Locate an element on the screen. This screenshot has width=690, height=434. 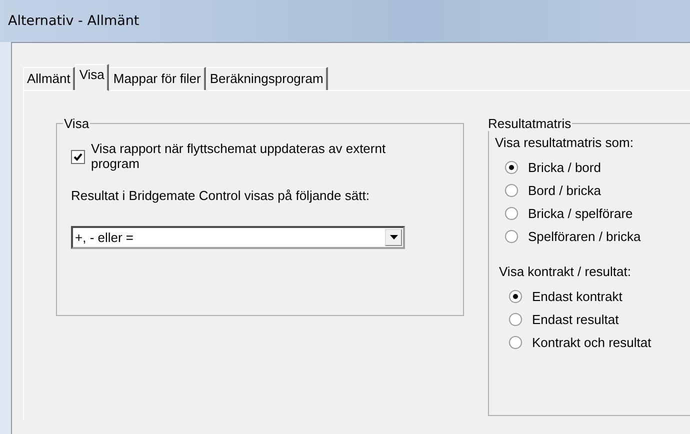
radio-label: Endast resultat is located at coordinates (575, 319).